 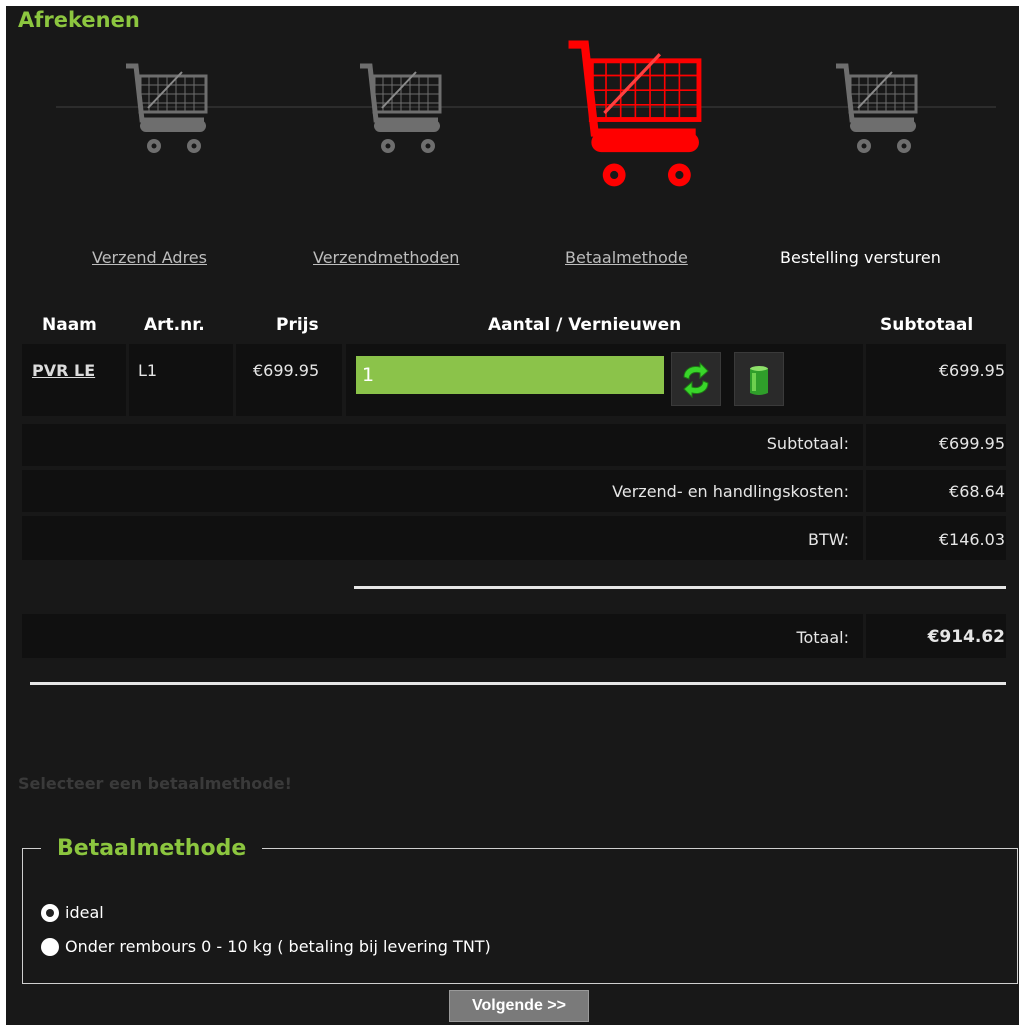 What do you see at coordinates (386, 257) in the screenshot?
I see `step-link-verzendmethoden: Verzendmethoden` at bounding box center [386, 257].